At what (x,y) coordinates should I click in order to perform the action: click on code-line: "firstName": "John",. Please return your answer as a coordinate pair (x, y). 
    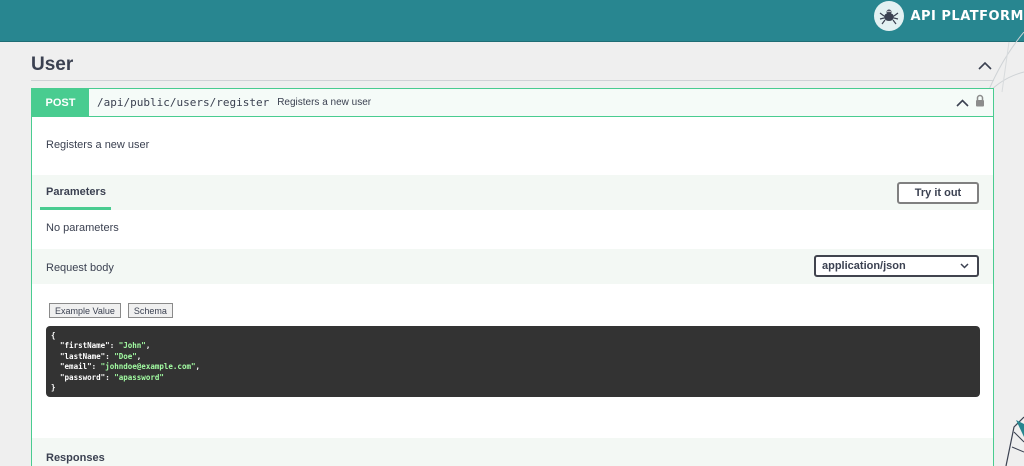
    Looking at the image, I should click on (105, 346).